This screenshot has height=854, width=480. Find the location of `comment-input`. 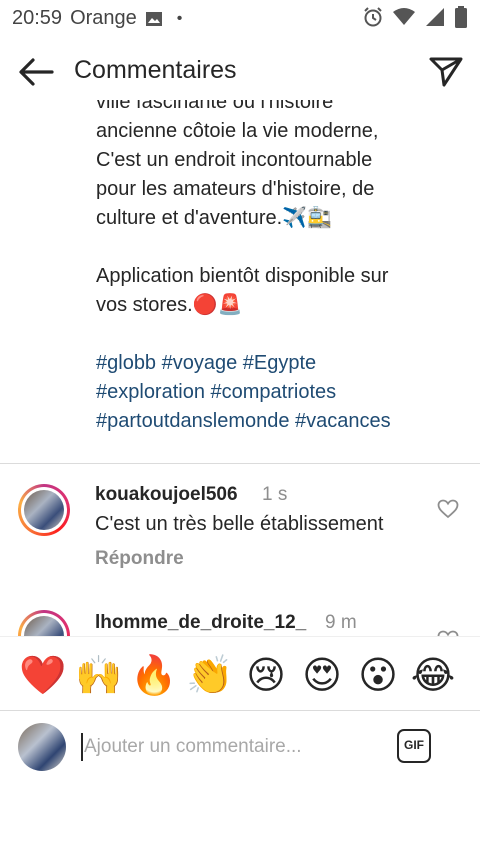

comment-input is located at coordinates (229, 747).